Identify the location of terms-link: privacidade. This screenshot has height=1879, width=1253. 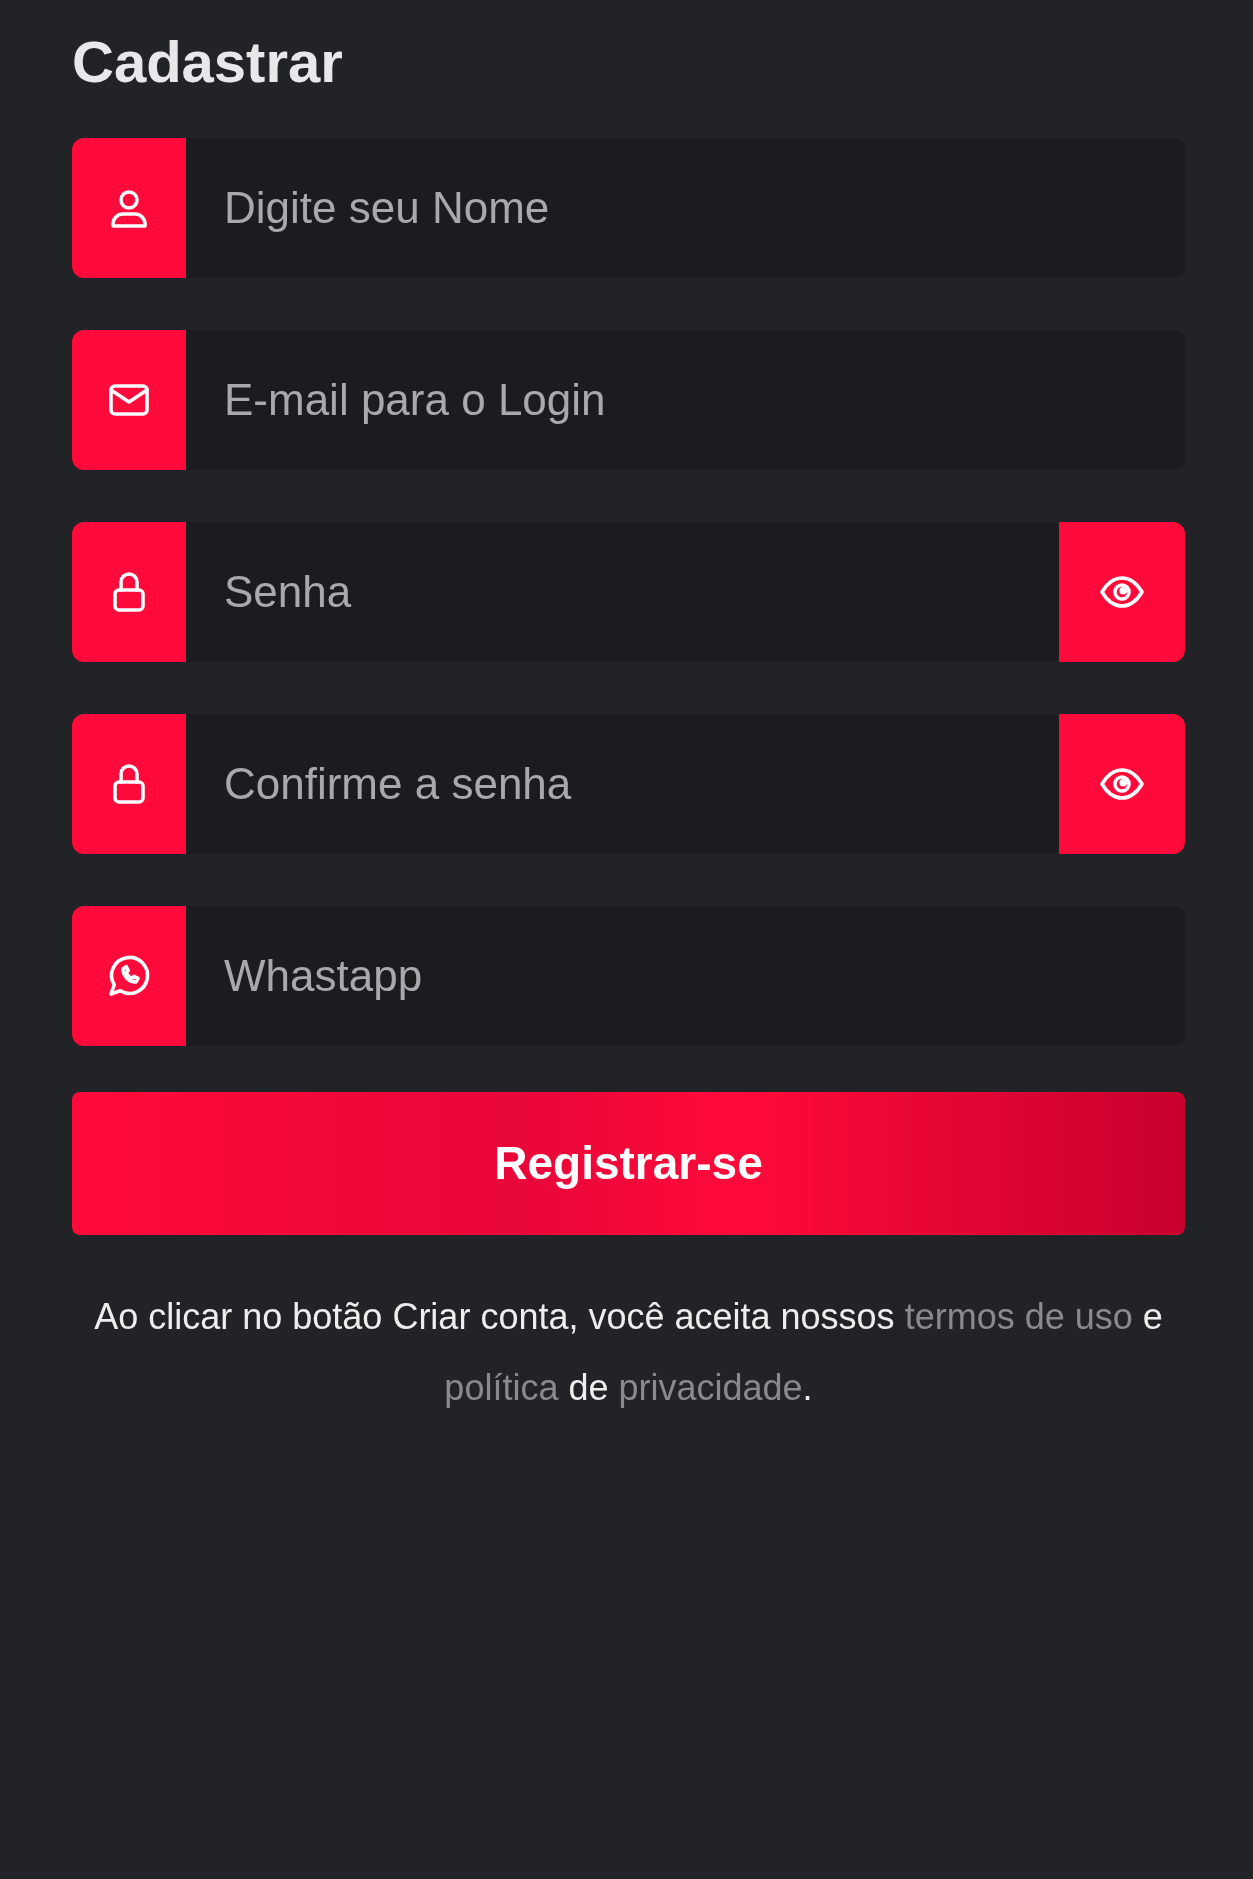
(710, 1387).